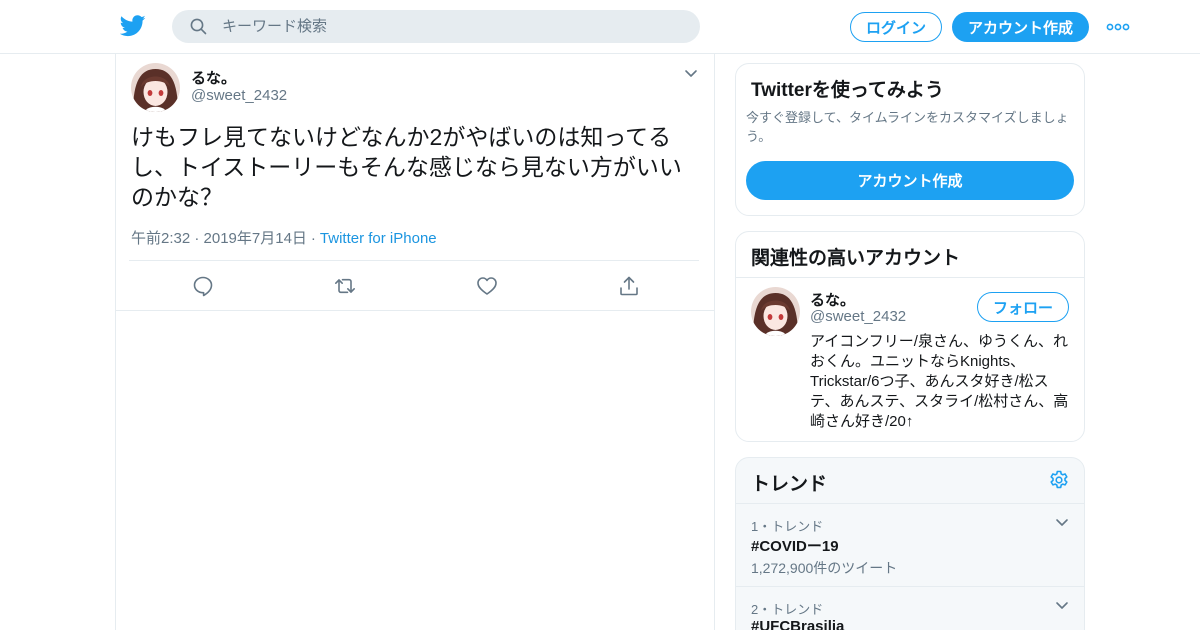 The height and width of the screenshot is (630, 1200). What do you see at coordinates (787, 609) in the screenshot?
I see `trend-rank: 2・トレンド` at bounding box center [787, 609].